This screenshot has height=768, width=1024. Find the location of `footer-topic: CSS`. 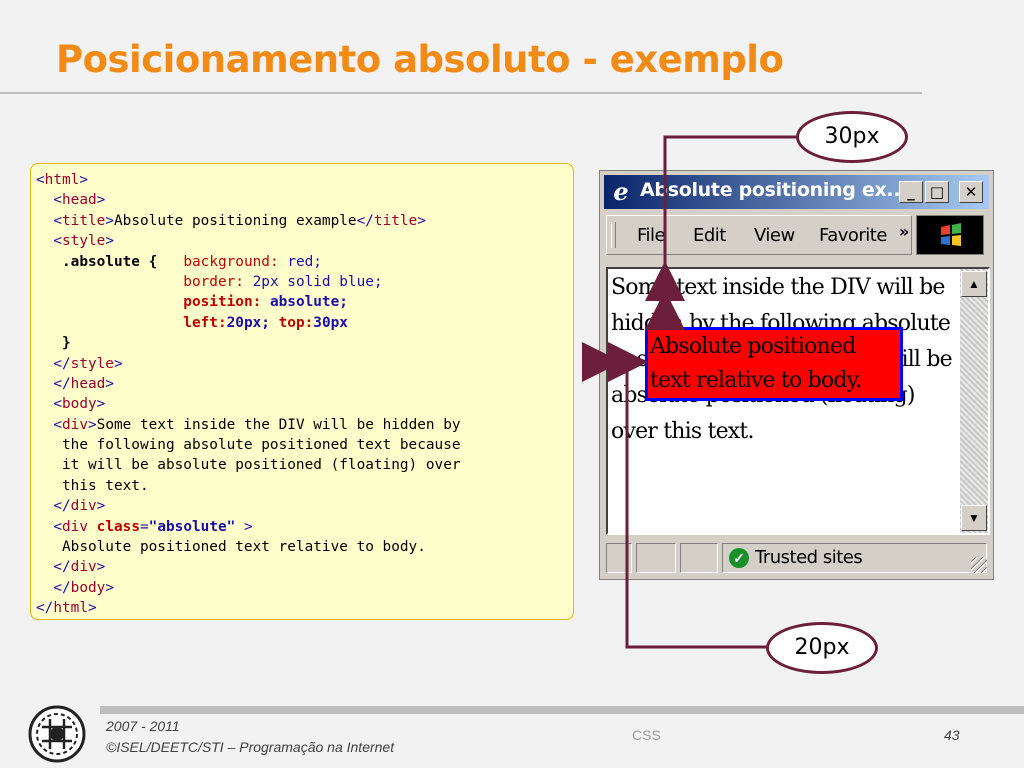

footer-topic: CSS is located at coordinates (646, 735).